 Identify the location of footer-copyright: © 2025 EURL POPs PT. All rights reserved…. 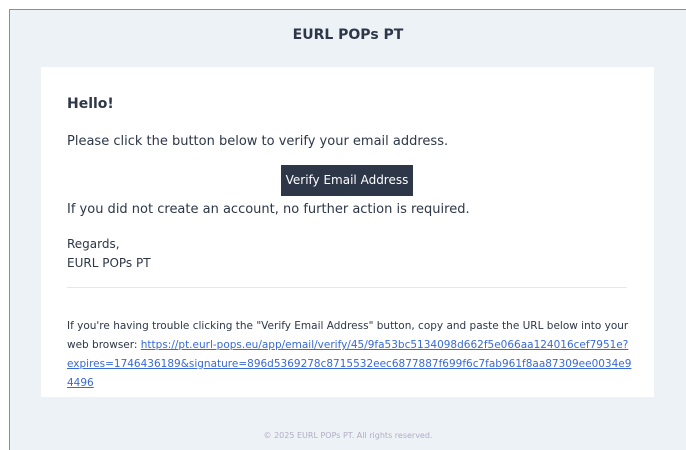
(348, 435).